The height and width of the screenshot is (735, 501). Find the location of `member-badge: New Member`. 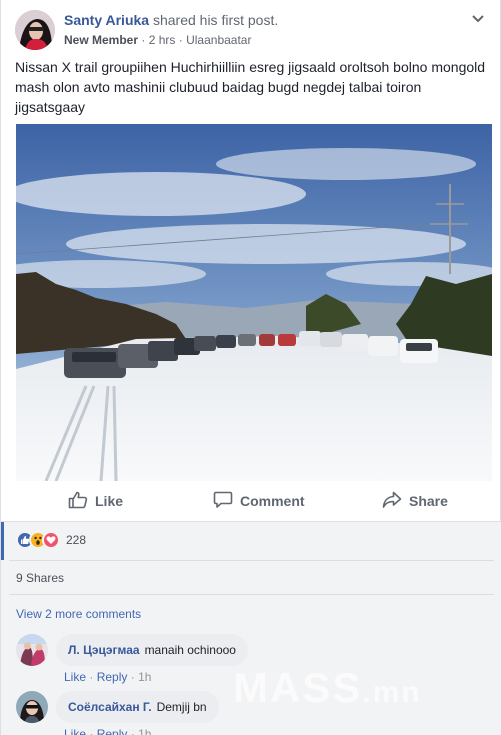

member-badge: New Member is located at coordinates (101, 40).